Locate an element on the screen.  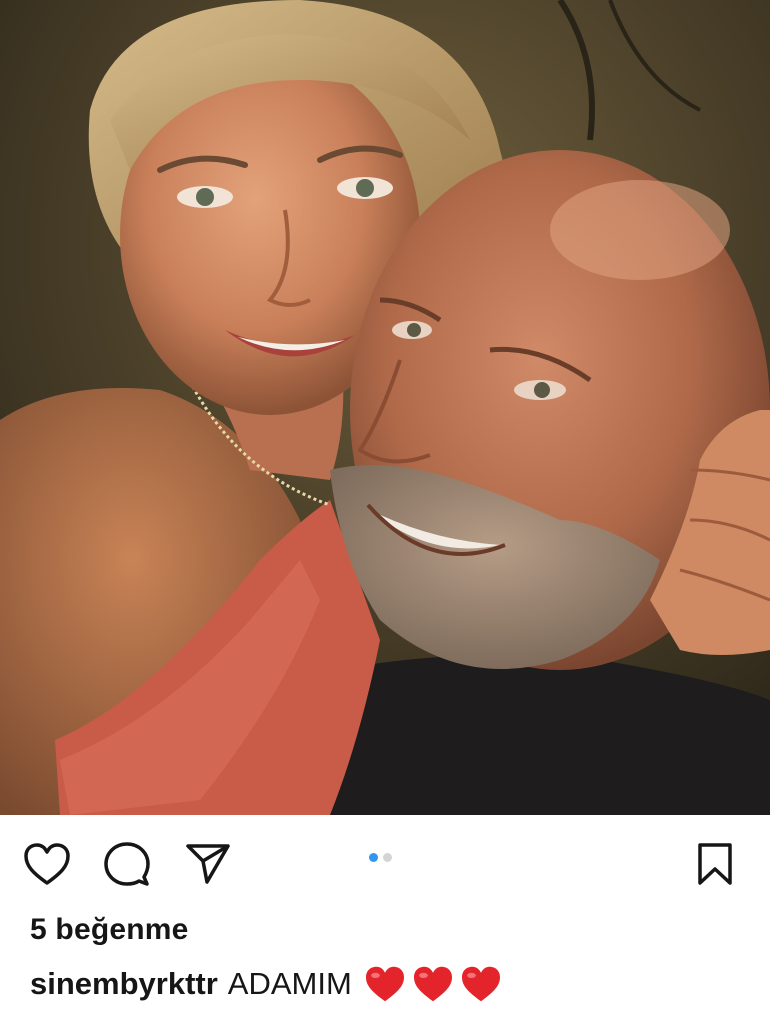
likes-count: 5 beğenme is located at coordinates (109, 930).